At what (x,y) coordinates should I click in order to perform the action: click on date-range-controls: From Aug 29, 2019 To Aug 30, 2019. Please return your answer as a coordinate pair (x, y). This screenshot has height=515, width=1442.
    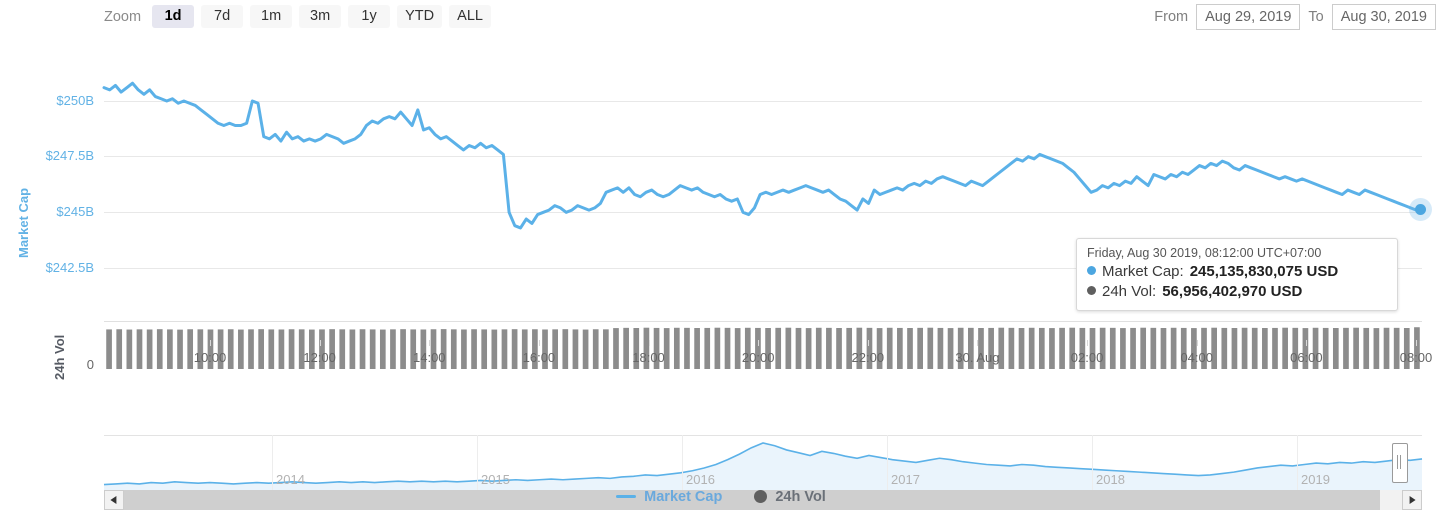
    Looking at the image, I should click on (1295, 17).